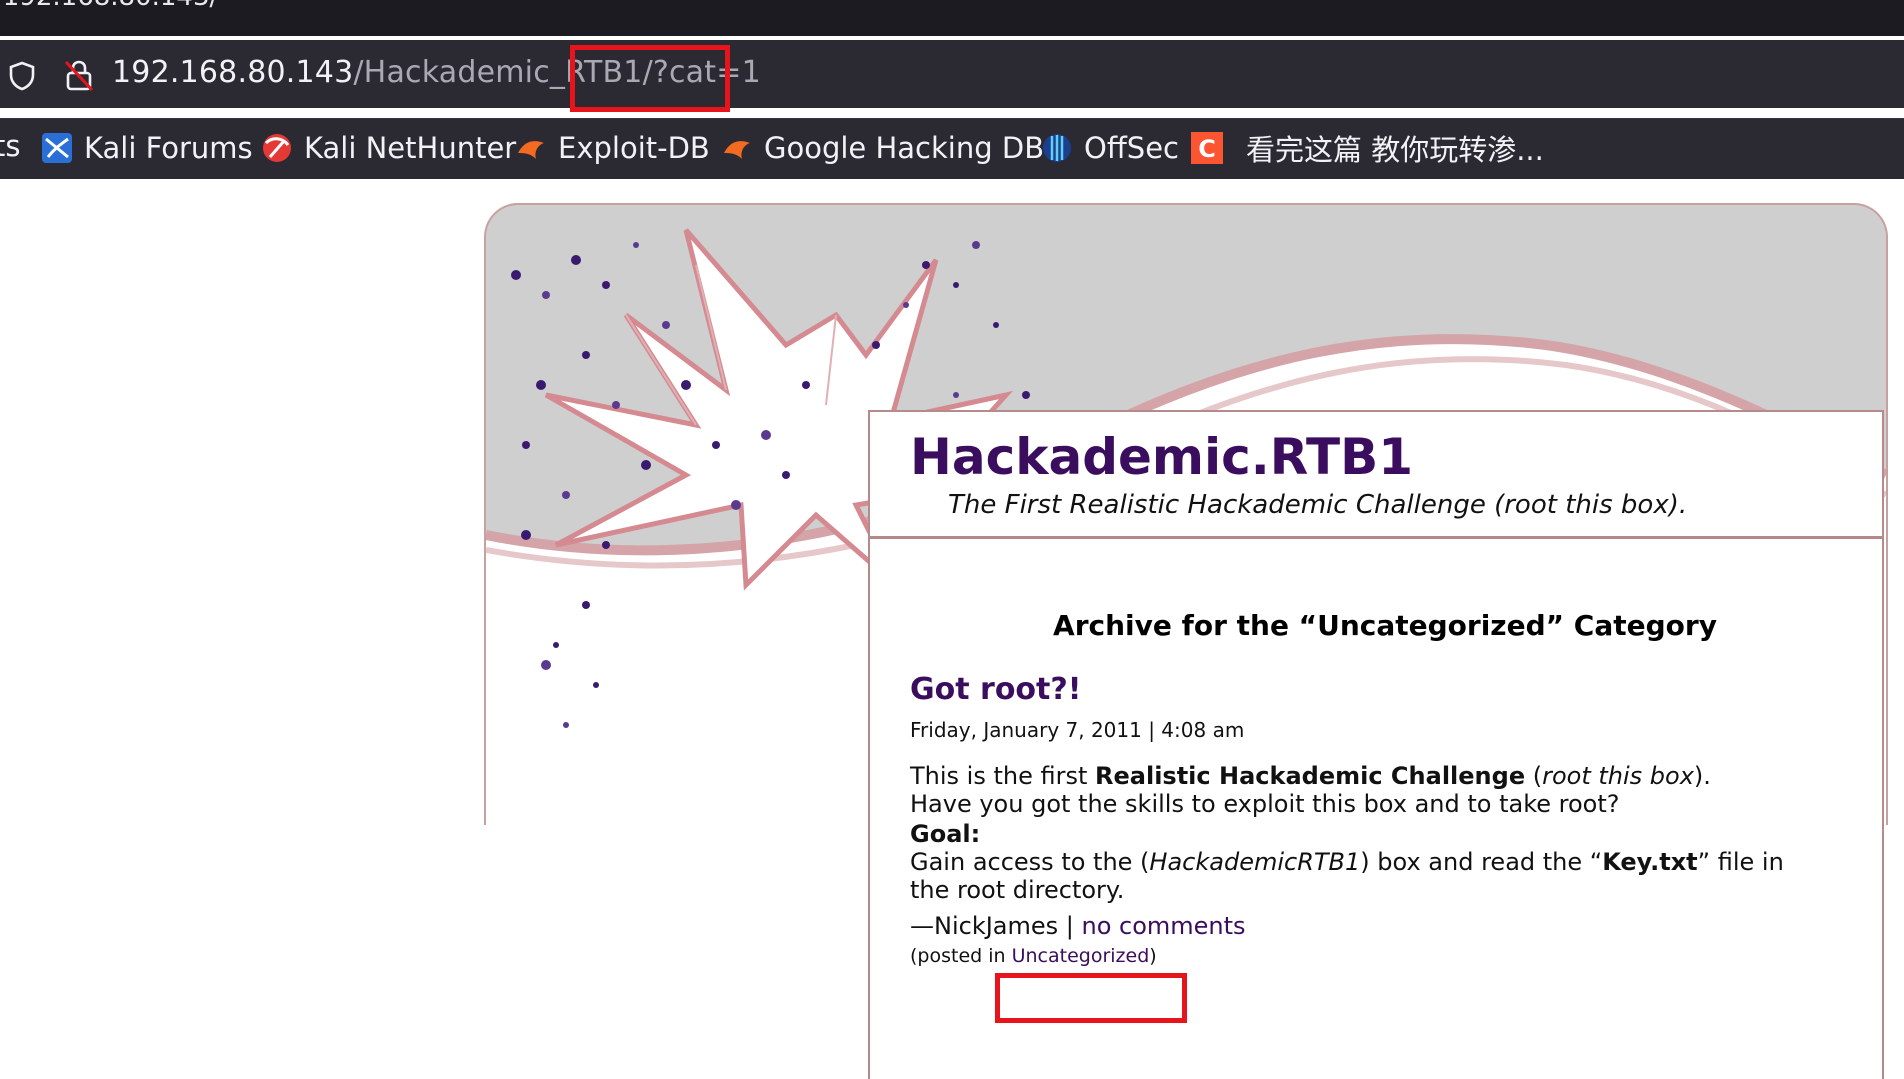 The height and width of the screenshot is (1079, 1904). I want to click on post-title-link: Got root?!, so click(995, 690).